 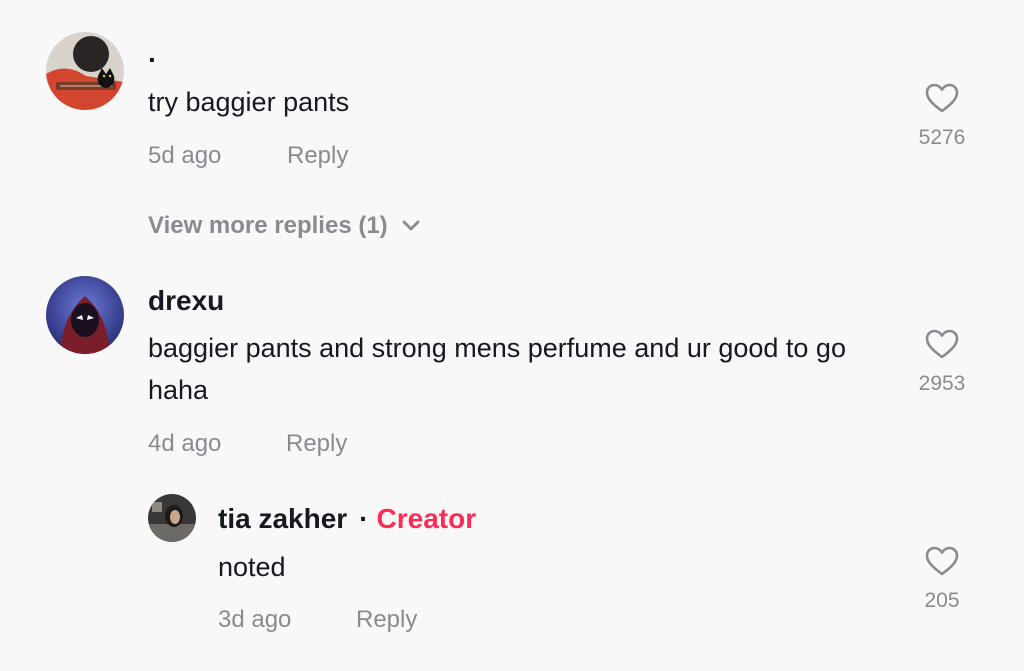 What do you see at coordinates (185, 155) in the screenshot?
I see `comment-timestamp: 5d ago` at bounding box center [185, 155].